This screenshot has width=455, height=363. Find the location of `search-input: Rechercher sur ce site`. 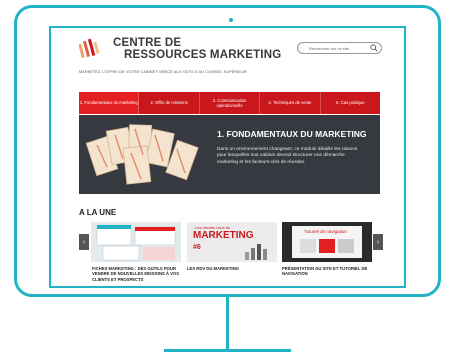

search-input: Rechercher sur ce site is located at coordinates (339, 48).